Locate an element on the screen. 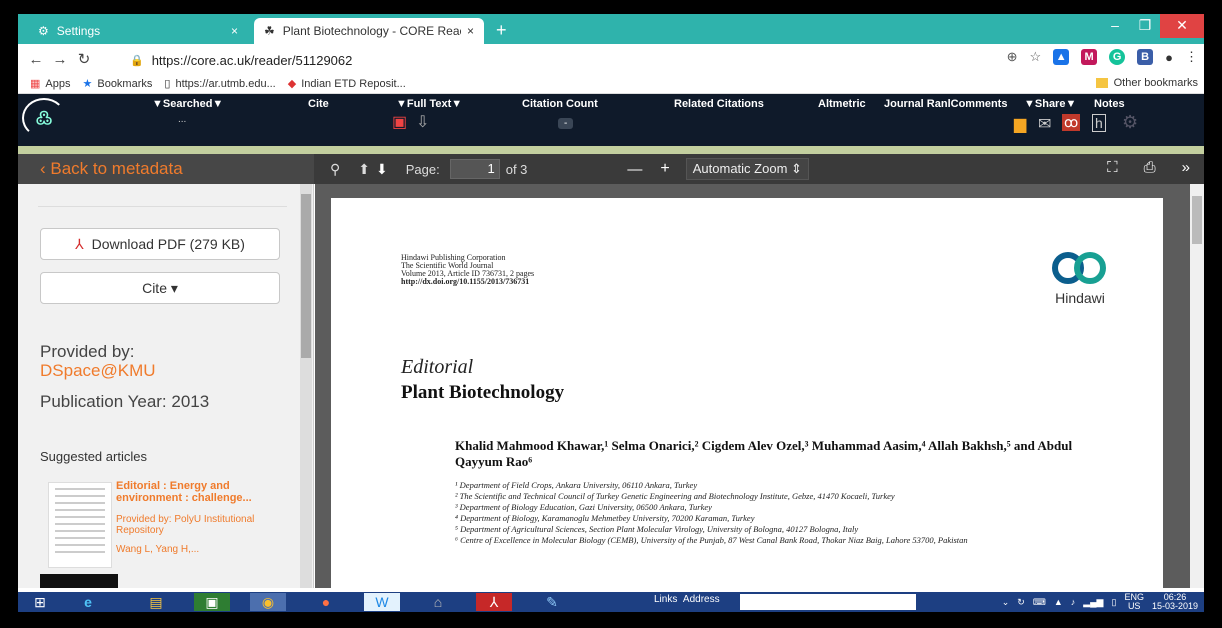 The image size is (1222, 628). prev-page-icon: ⬆ is located at coordinates (364, 169).